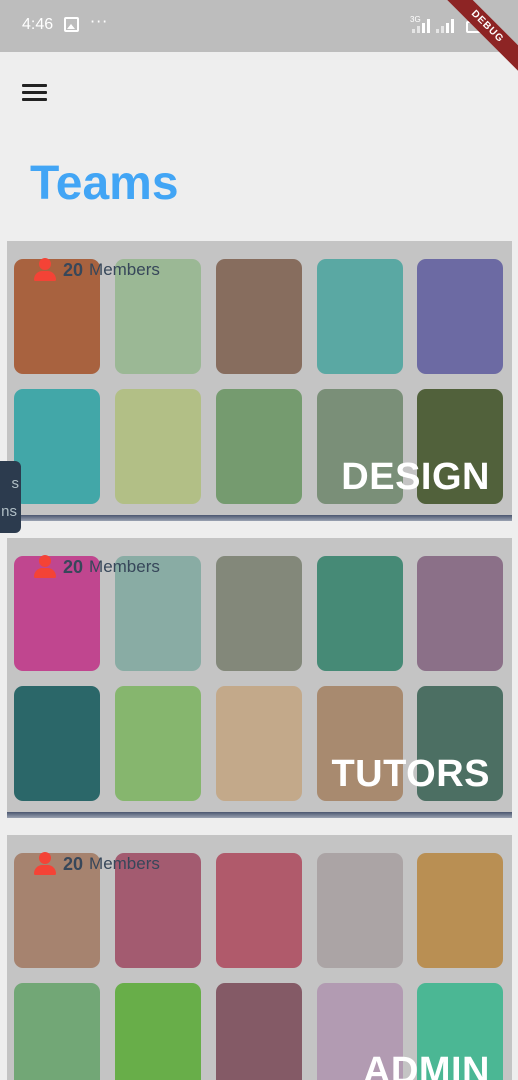 This screenshot has height=1080, width=518. I want to click on team-name: DESIGN, so click(415, 477).